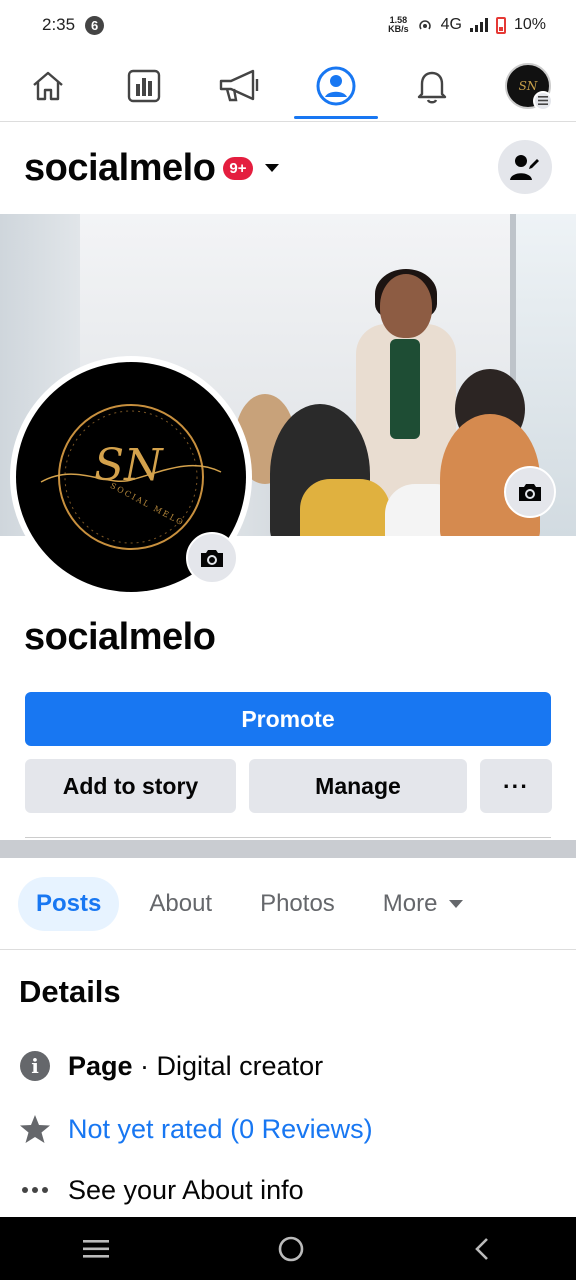 The width and height of the screenshot is (576, 1280). Describe the element at coordinates (100, 1065) in the screenshot. I see `page-label: Page` at that location.